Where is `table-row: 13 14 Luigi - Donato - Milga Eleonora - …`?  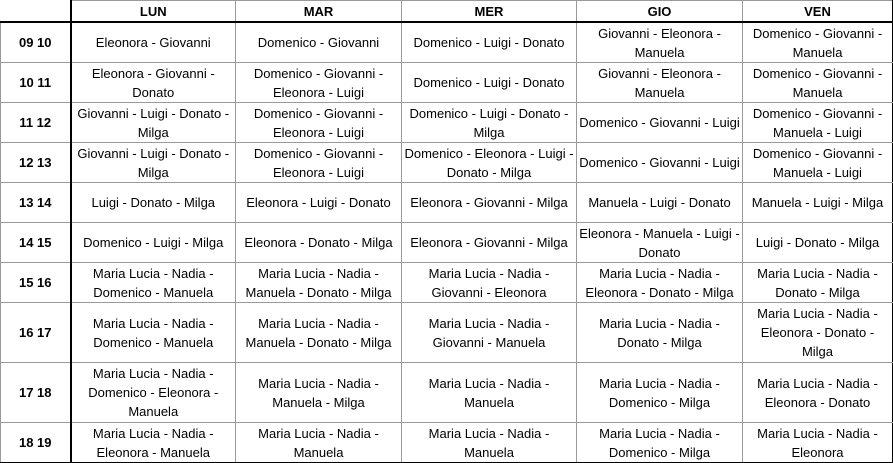 table-row: 13 14 Luigi - Donato - Milga Eleonora - … is located at coordinates (446, 202).